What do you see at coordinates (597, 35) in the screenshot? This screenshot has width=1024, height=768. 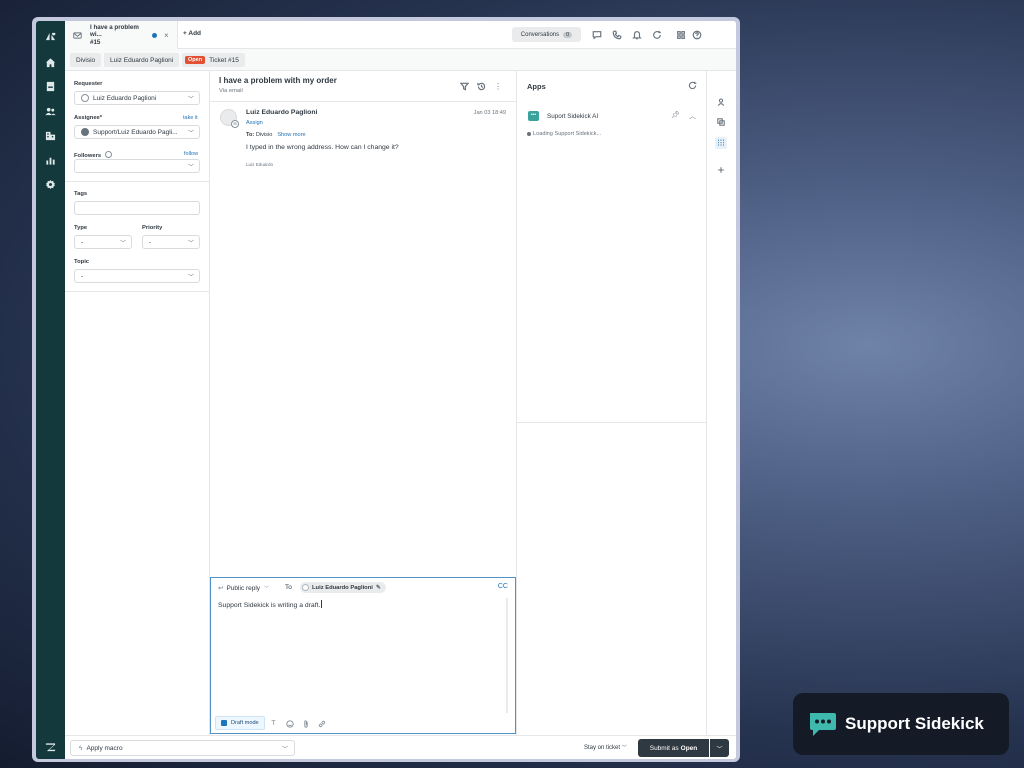 I see `chat-icon` at bounding box center [597, 35].